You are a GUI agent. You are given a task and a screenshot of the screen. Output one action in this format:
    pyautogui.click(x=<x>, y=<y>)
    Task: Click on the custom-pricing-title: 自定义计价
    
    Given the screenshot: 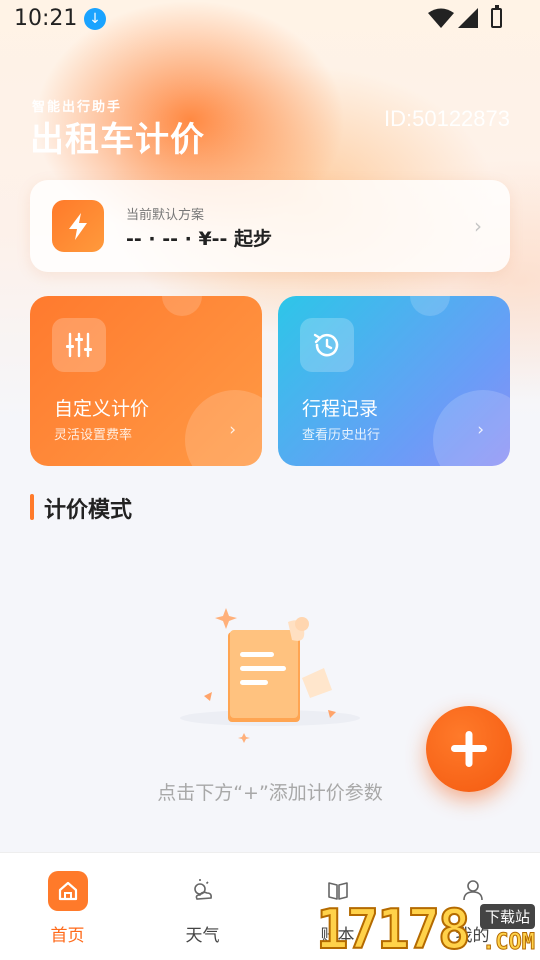 What is the action you would take?
    pyautogui.click(x=102, y=409)
    